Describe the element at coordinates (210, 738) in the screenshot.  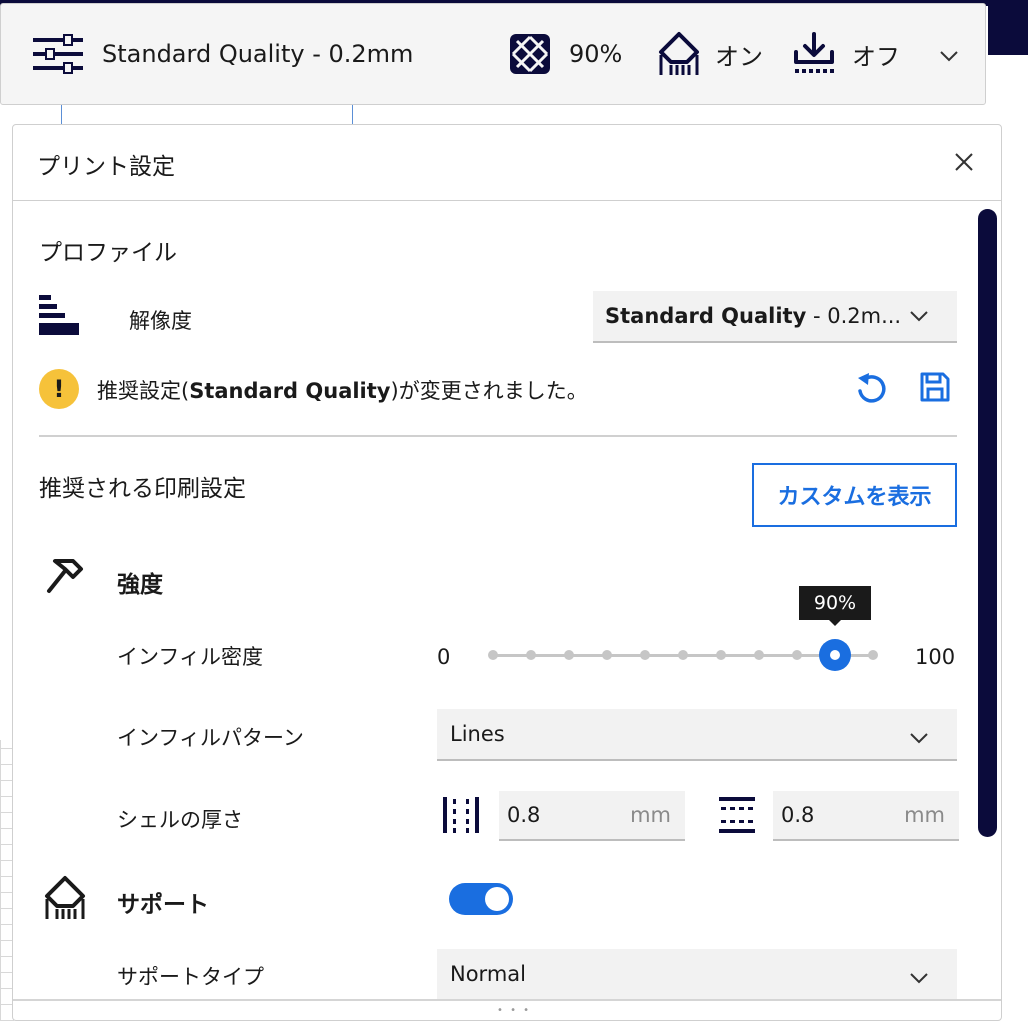
I see `infill-pattern-label: インフィルパターン` at that location.